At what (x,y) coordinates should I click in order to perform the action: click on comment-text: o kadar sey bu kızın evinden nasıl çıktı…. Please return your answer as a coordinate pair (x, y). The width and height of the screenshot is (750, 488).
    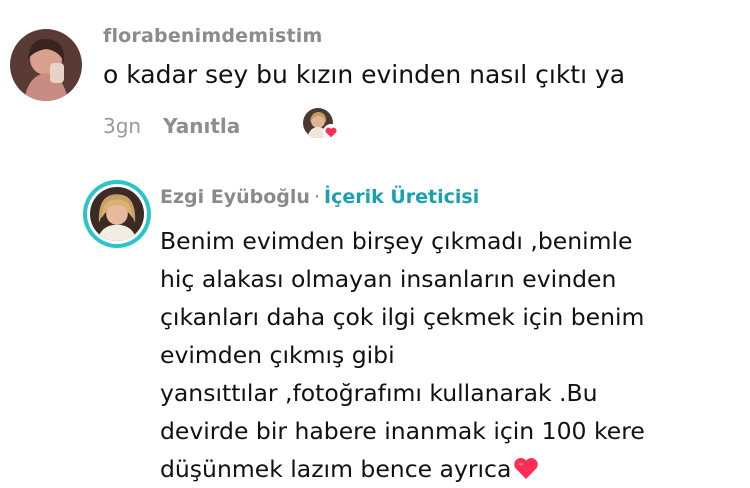
    Looking at the image, I should click on (364, 74).